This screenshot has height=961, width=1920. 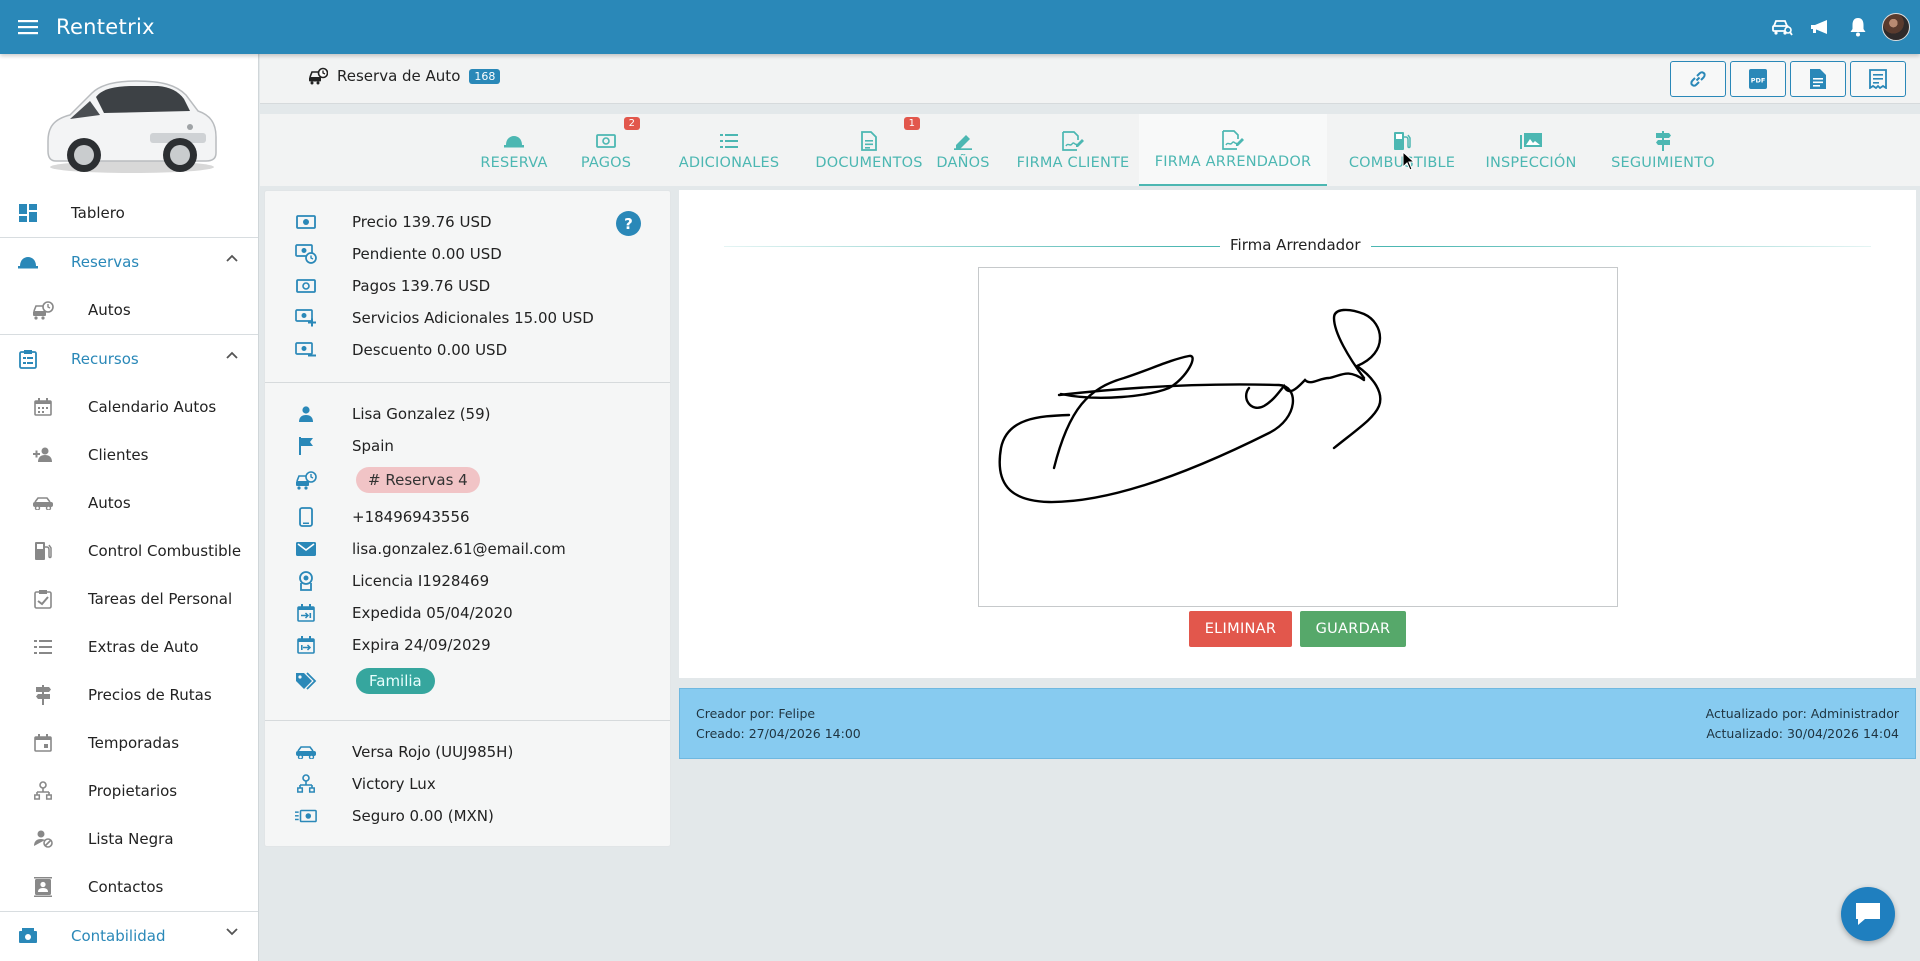 What do you see at coordinates (411, 517) in the screenshot?
I see `phone-link: +18496943556` at bounding box center [411, 517].